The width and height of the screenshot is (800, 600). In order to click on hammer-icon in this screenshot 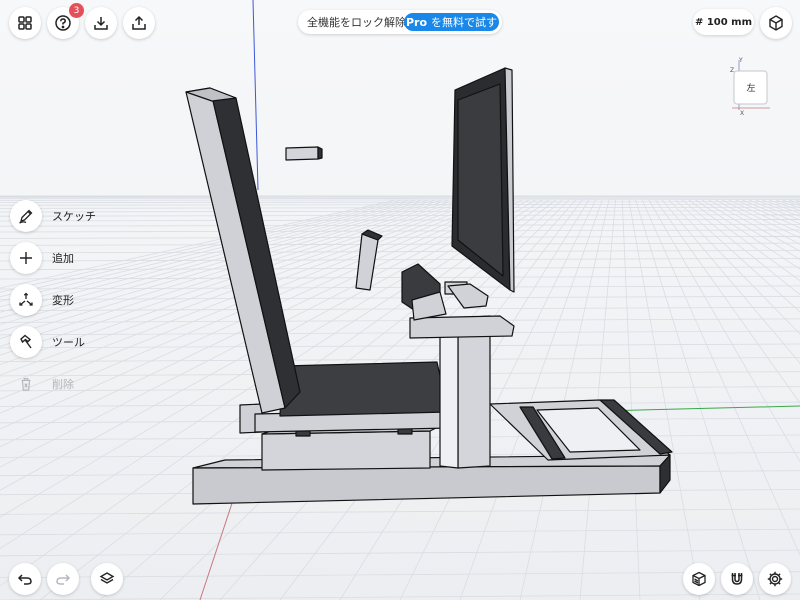, I will do `click(26, 341)`.